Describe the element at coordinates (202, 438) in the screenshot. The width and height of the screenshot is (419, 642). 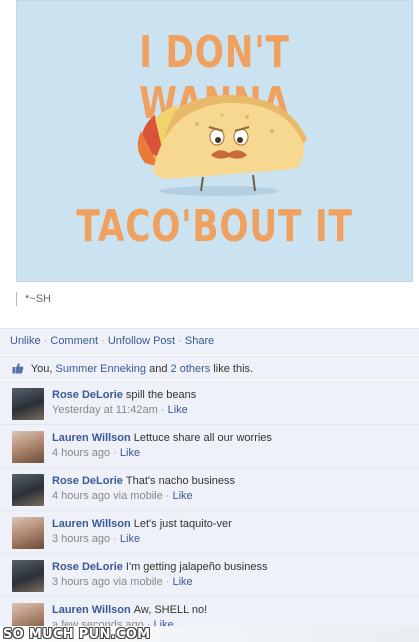
I see `comment-text: Lettuce share all our worries` at that location.